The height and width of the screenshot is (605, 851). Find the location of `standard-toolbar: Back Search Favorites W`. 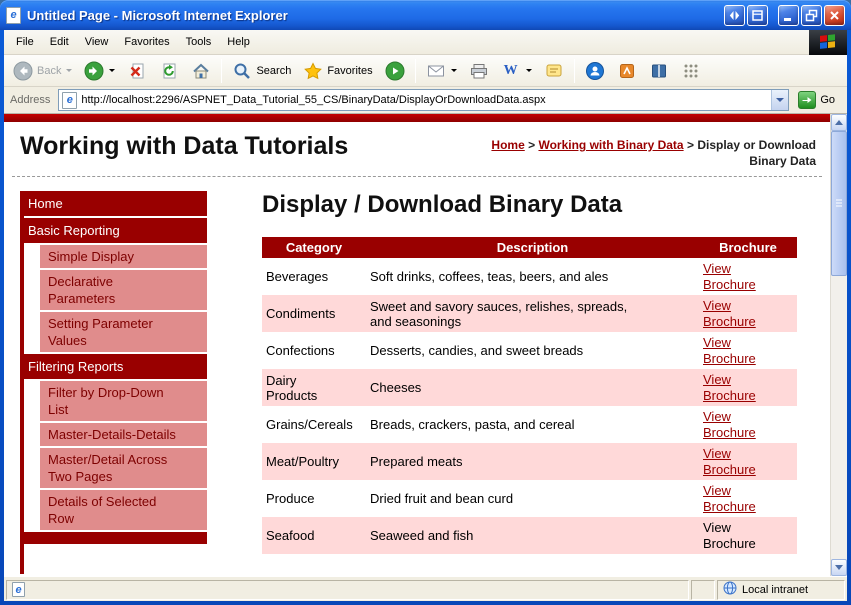

standard-toolbar: Back Search Favorites W is located at coordinates (425, 71).